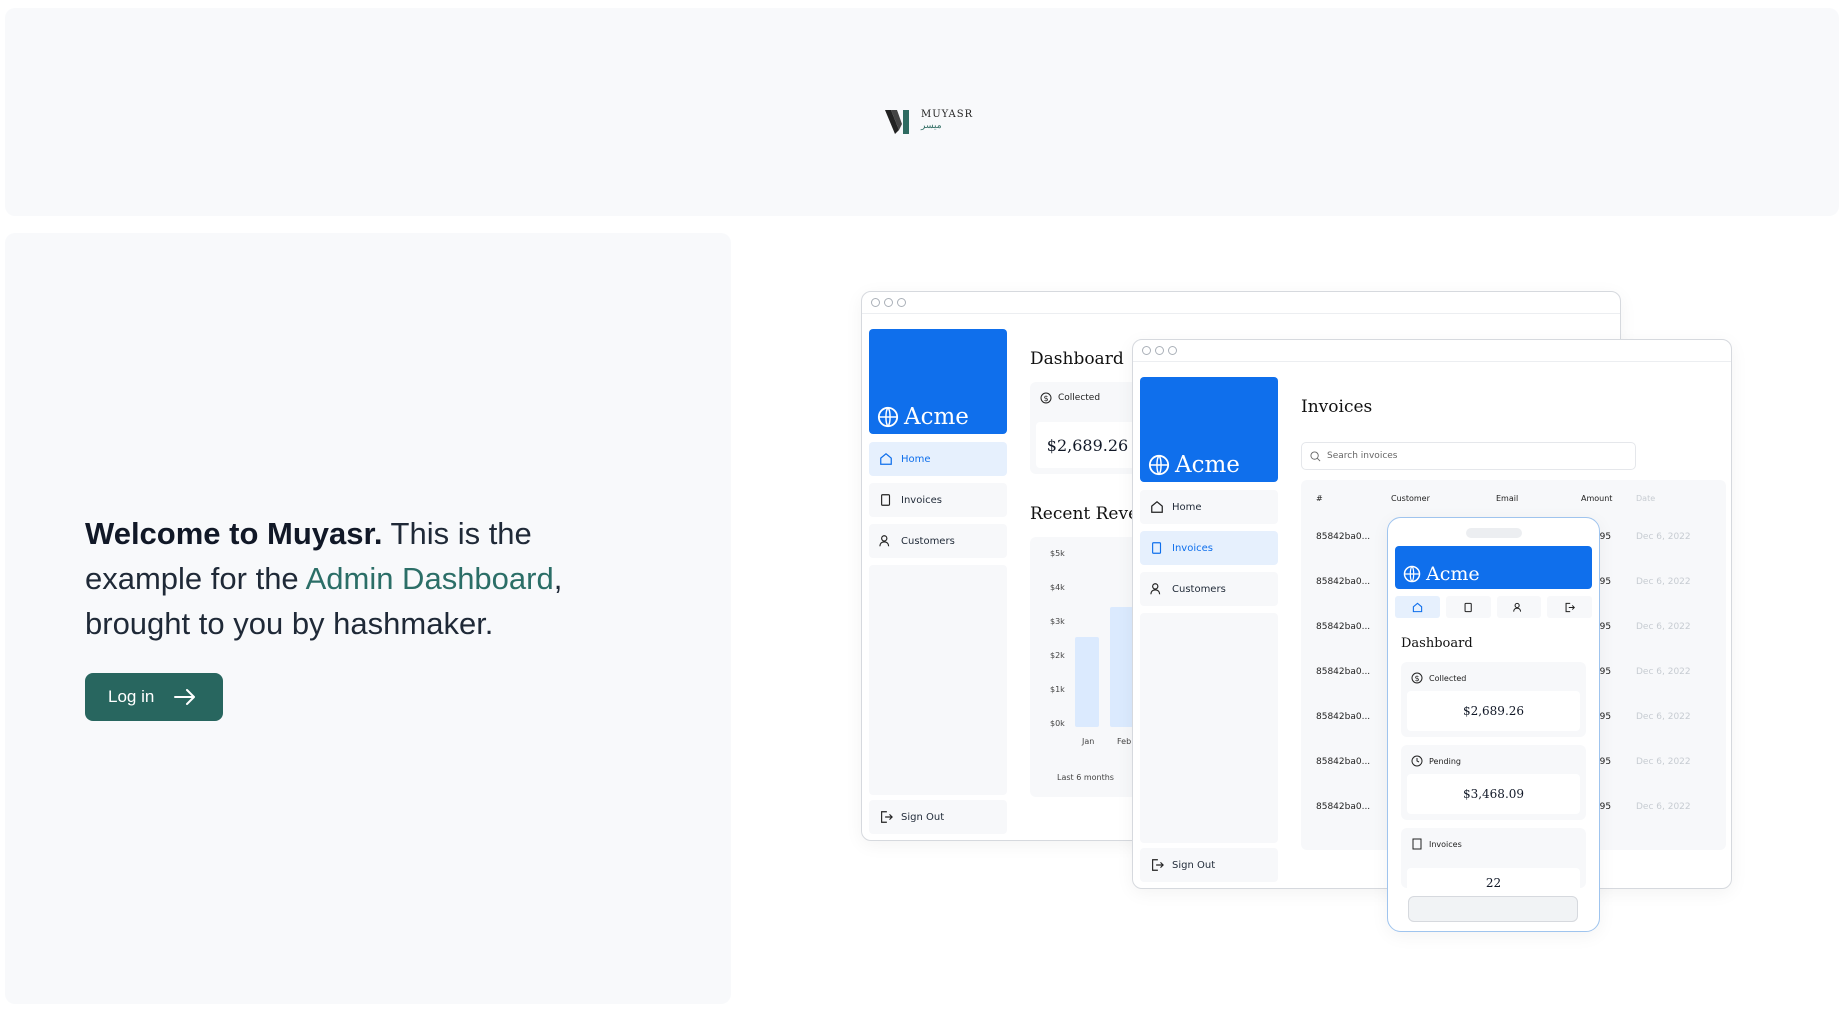  I want to click on bar-feb, so click(1122, 667).